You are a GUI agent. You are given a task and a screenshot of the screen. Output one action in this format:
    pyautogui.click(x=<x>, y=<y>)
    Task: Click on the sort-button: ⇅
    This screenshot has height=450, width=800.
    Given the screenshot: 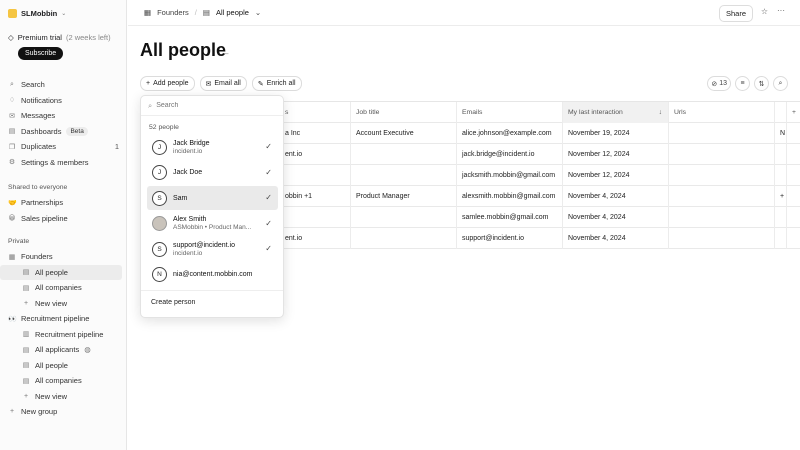 What is the action you would take?
    pyautogui.click(x=761, y=83)
    